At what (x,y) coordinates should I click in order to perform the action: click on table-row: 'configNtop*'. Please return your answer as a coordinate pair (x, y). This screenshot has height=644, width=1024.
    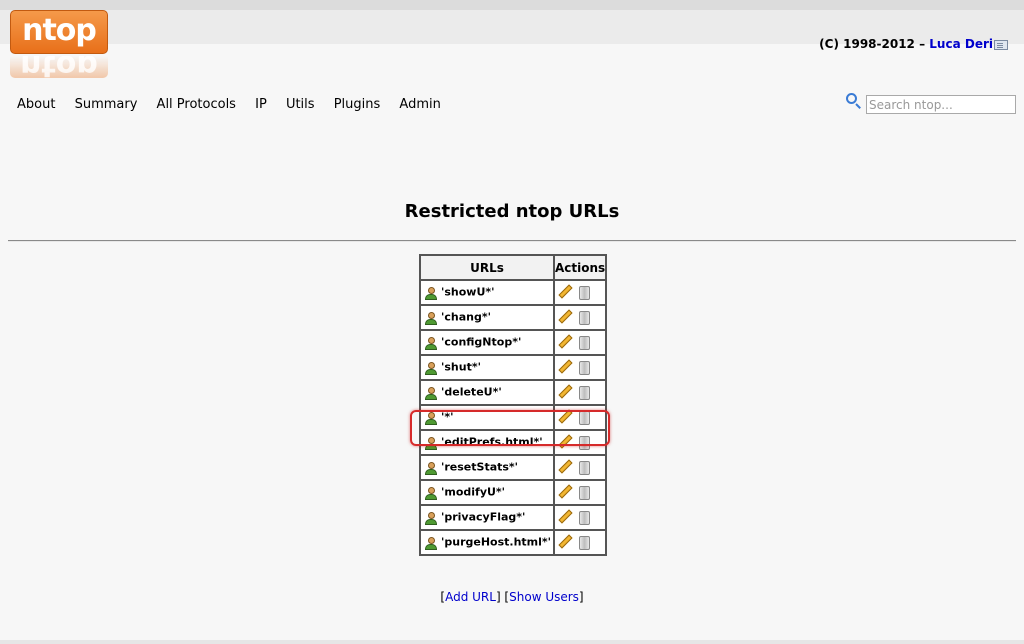
    Looking at the image, I should click on (513, 342).